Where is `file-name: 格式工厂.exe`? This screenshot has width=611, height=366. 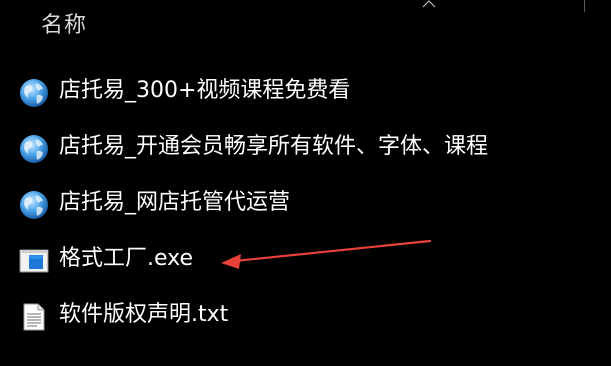 file-name: 格式工厂.exe is located at coordinates (126, 259).